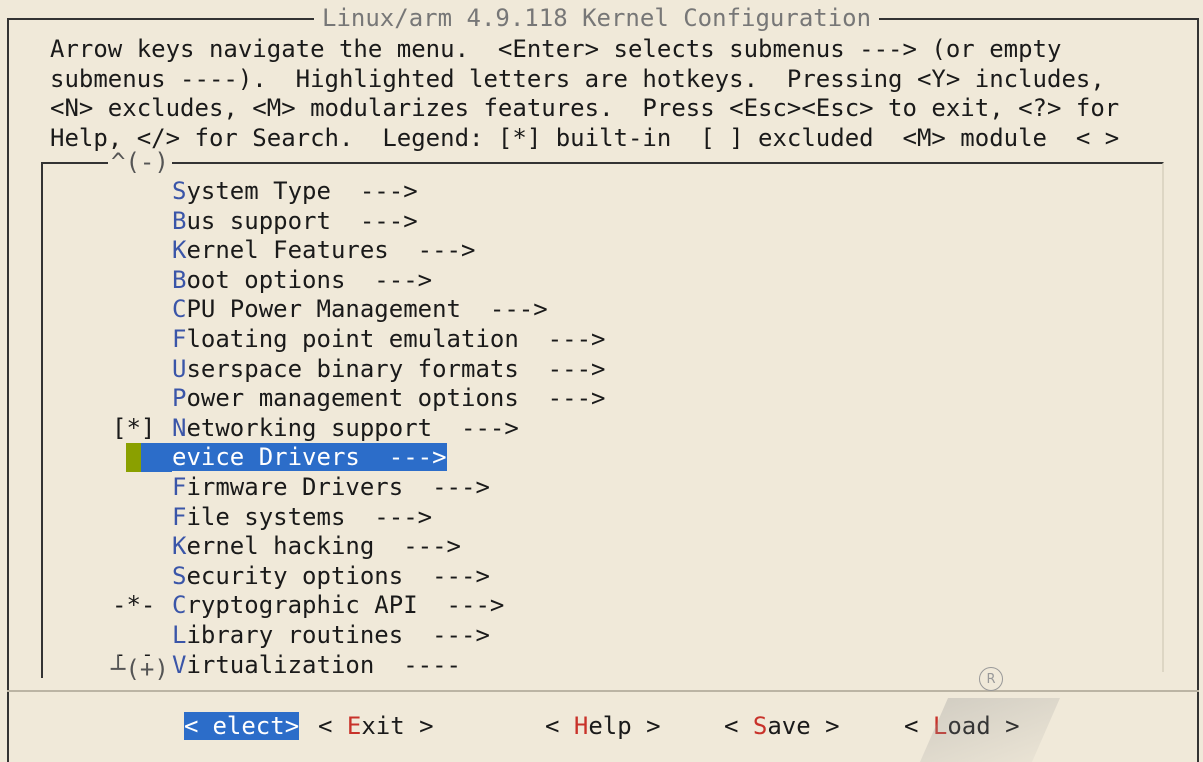 The height and width of the screenshot is (762, 1203). I want to click on menu-box-corner, so click(42, 670).